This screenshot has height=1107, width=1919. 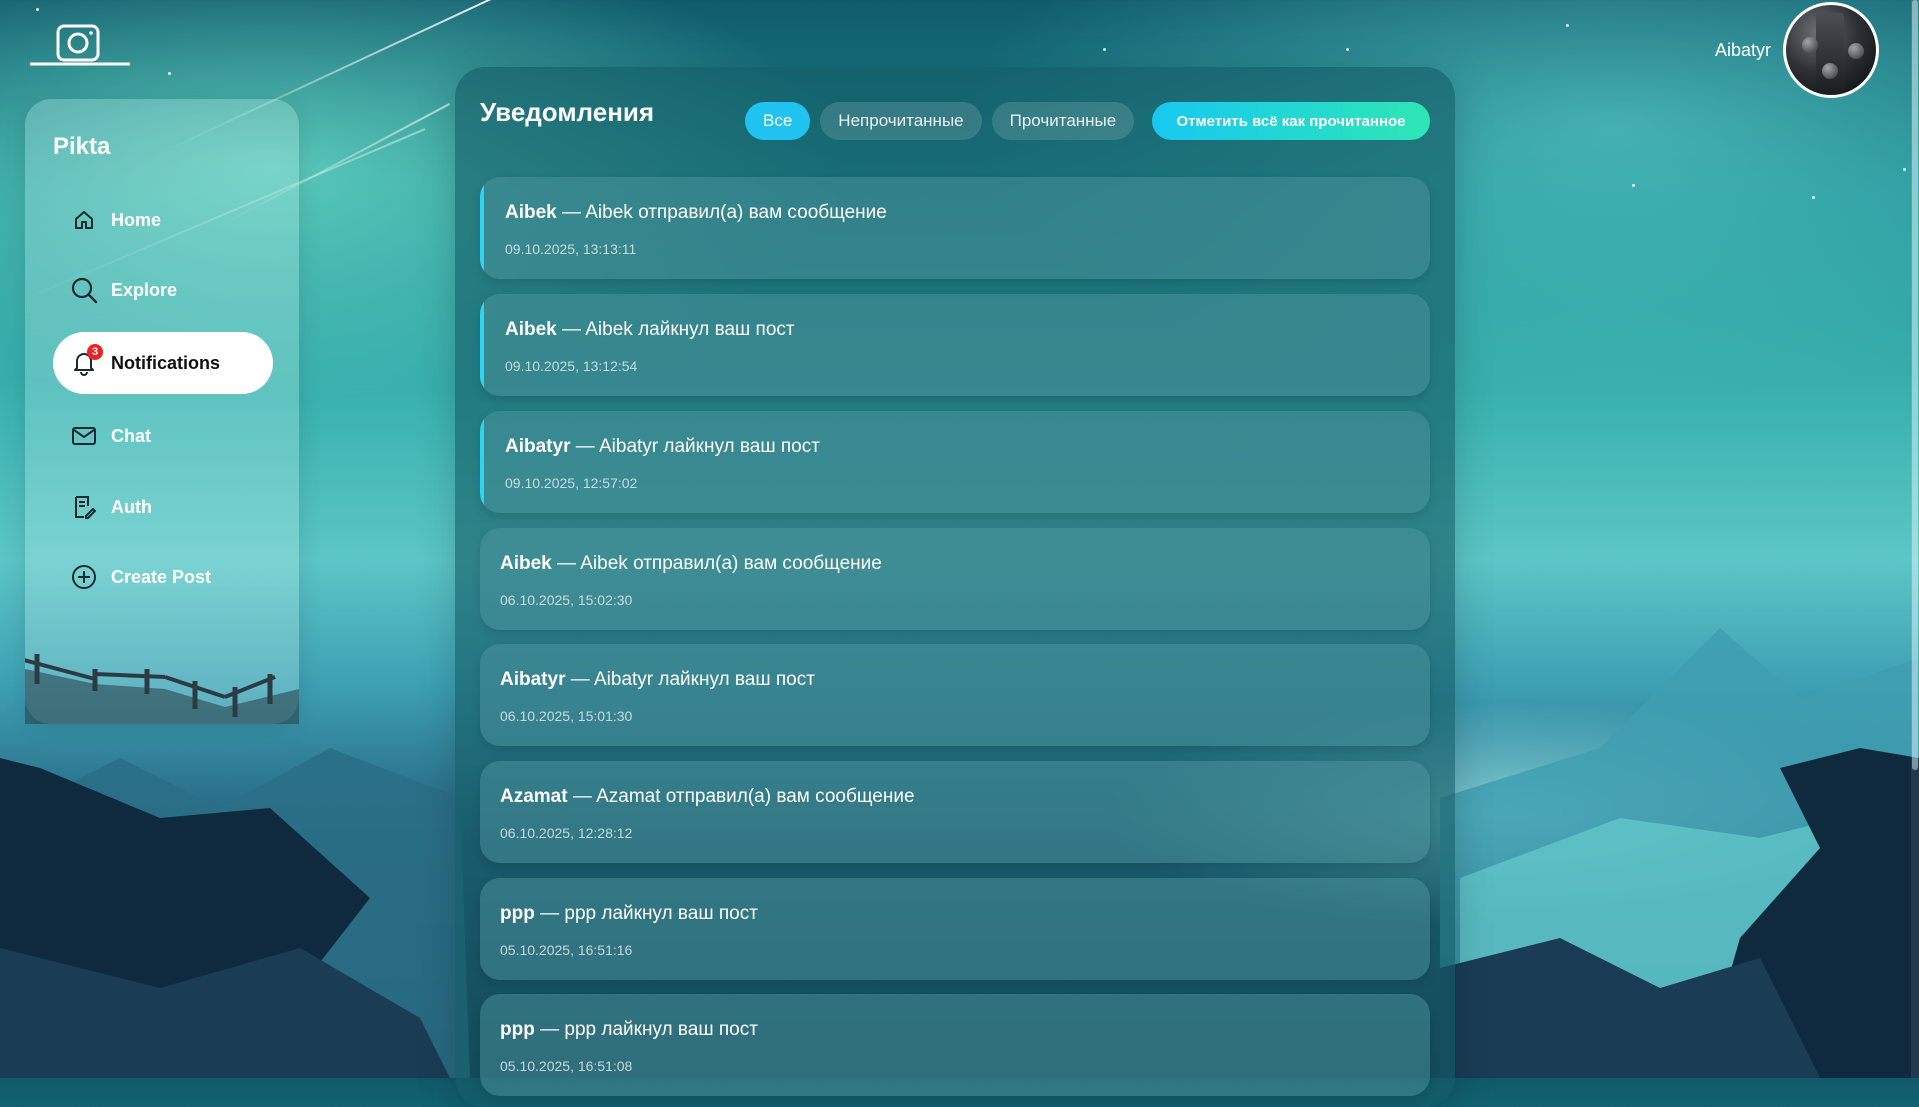 I want to click on home-icon, so click(x=84, y=220).